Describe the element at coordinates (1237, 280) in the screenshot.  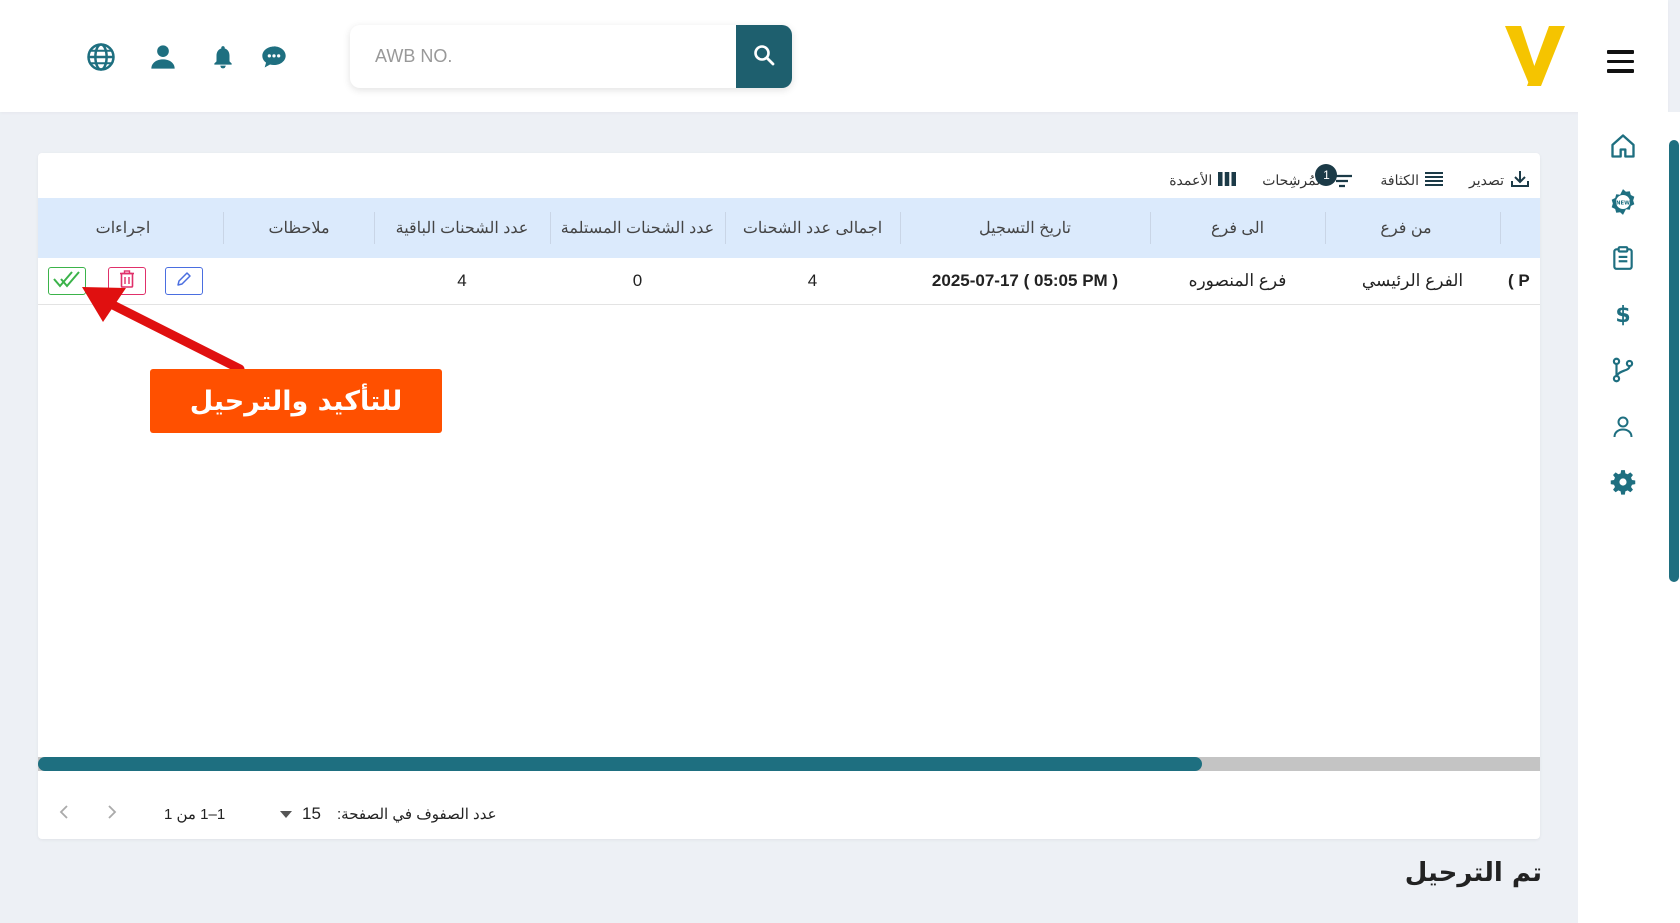
I see `cell-to-branch: فرع المنصوره` at that location.